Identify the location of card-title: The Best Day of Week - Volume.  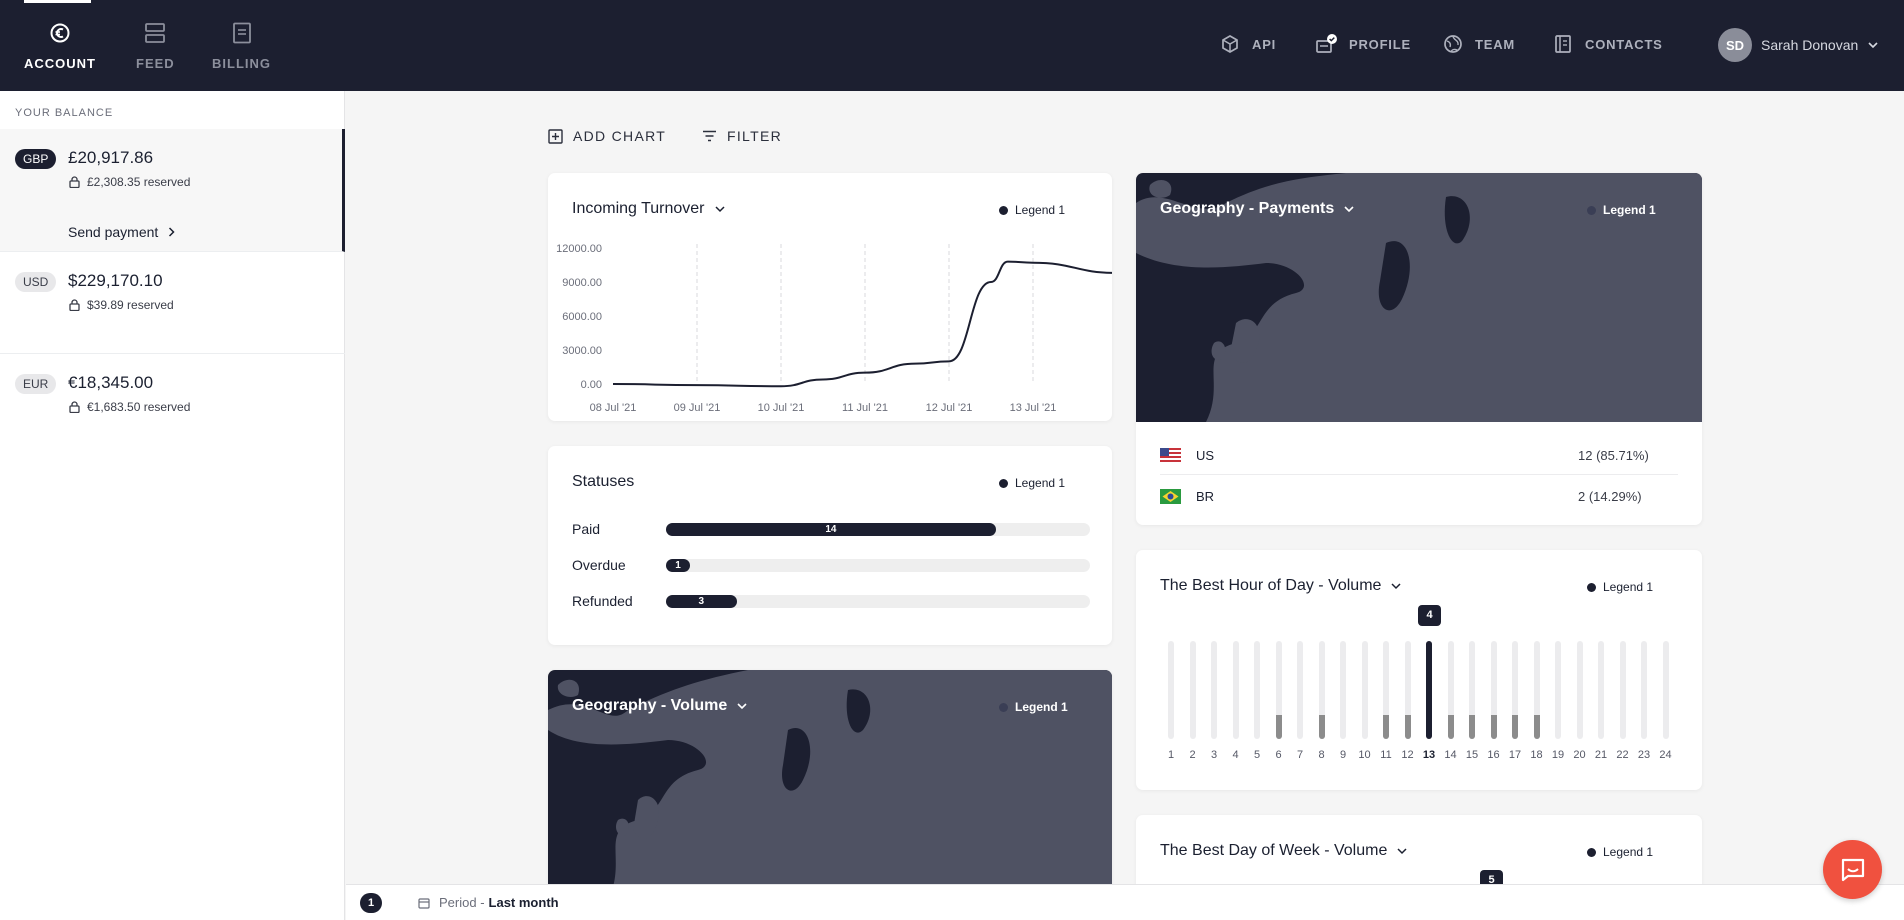
(1283, 851).